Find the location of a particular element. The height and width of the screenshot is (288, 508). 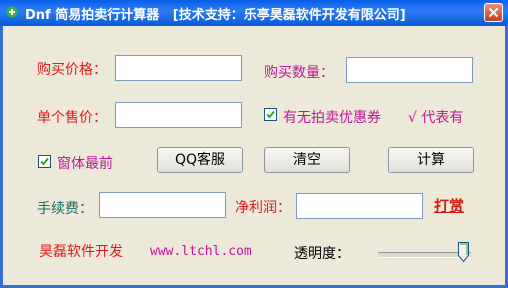

buy-price-input is located at coordinates (178, 68).